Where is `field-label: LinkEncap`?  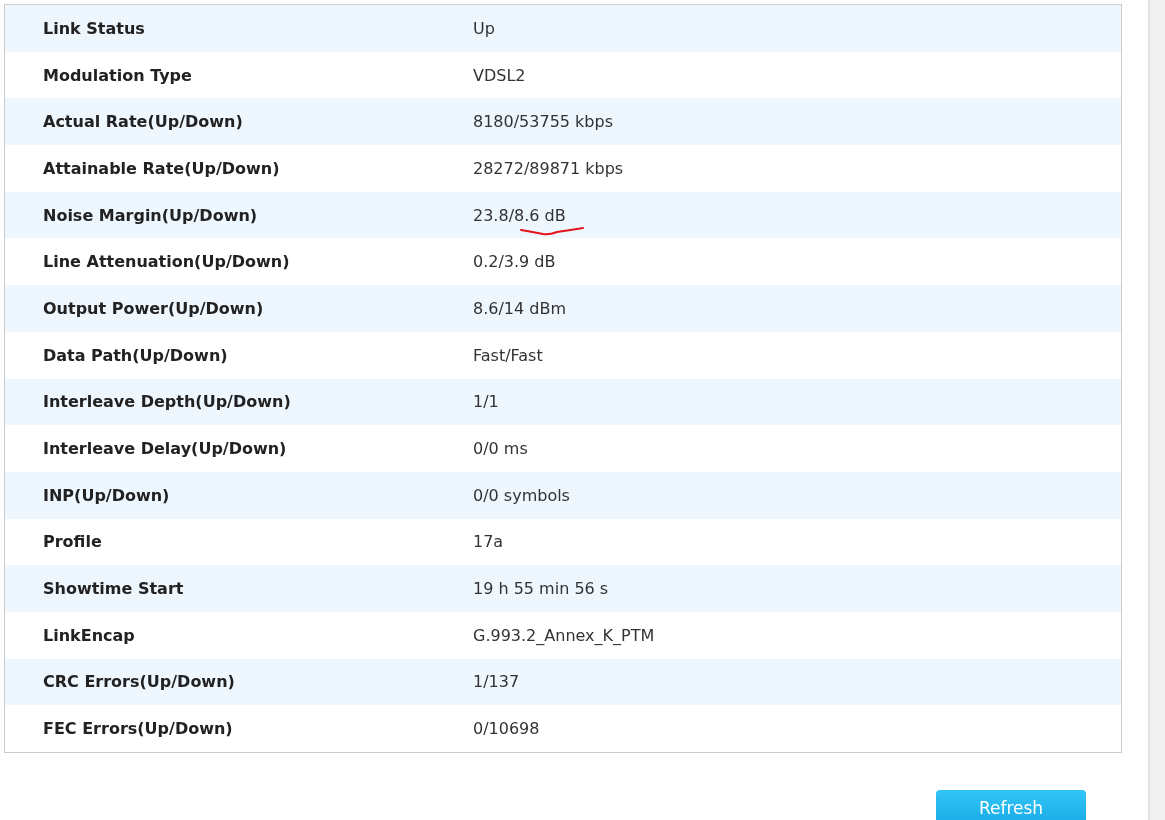
field-label: LinkEncap is located at coordinates (89, 635).